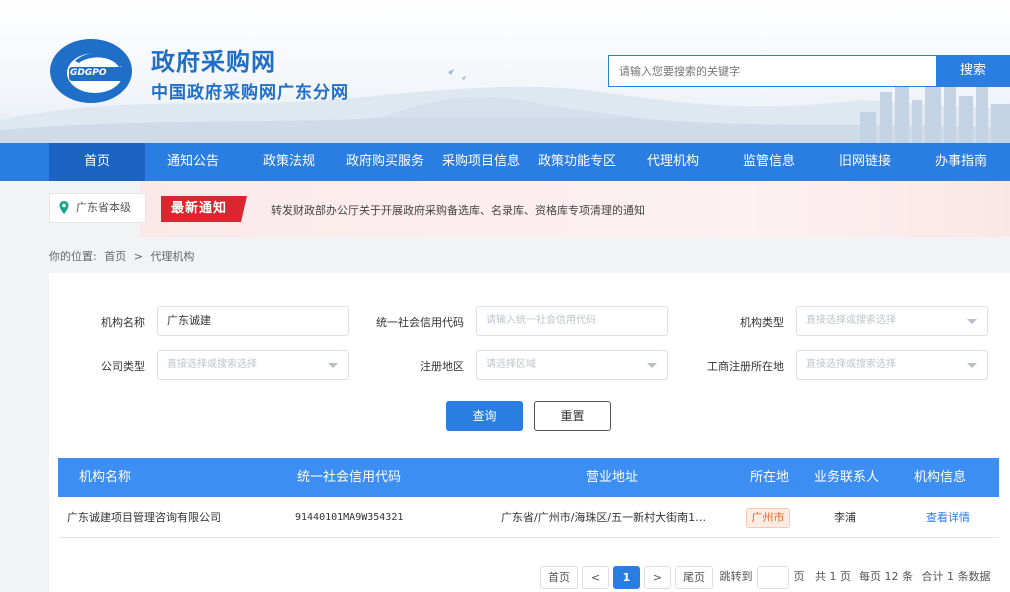 Image resolution: width=1010 pixels, height=592 pixels. I want to click on location-selector: 广东省本级, so click(97, 208).